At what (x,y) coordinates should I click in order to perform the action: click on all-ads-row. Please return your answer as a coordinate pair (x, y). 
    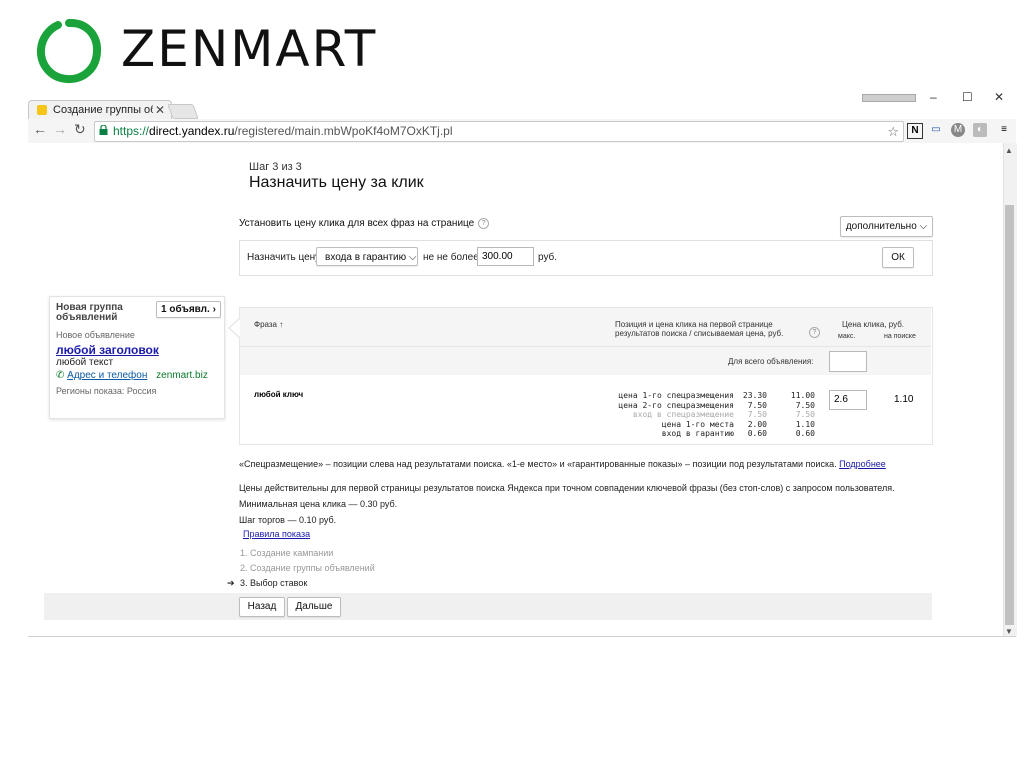
    Looking at the image, I should click on (585, 361).